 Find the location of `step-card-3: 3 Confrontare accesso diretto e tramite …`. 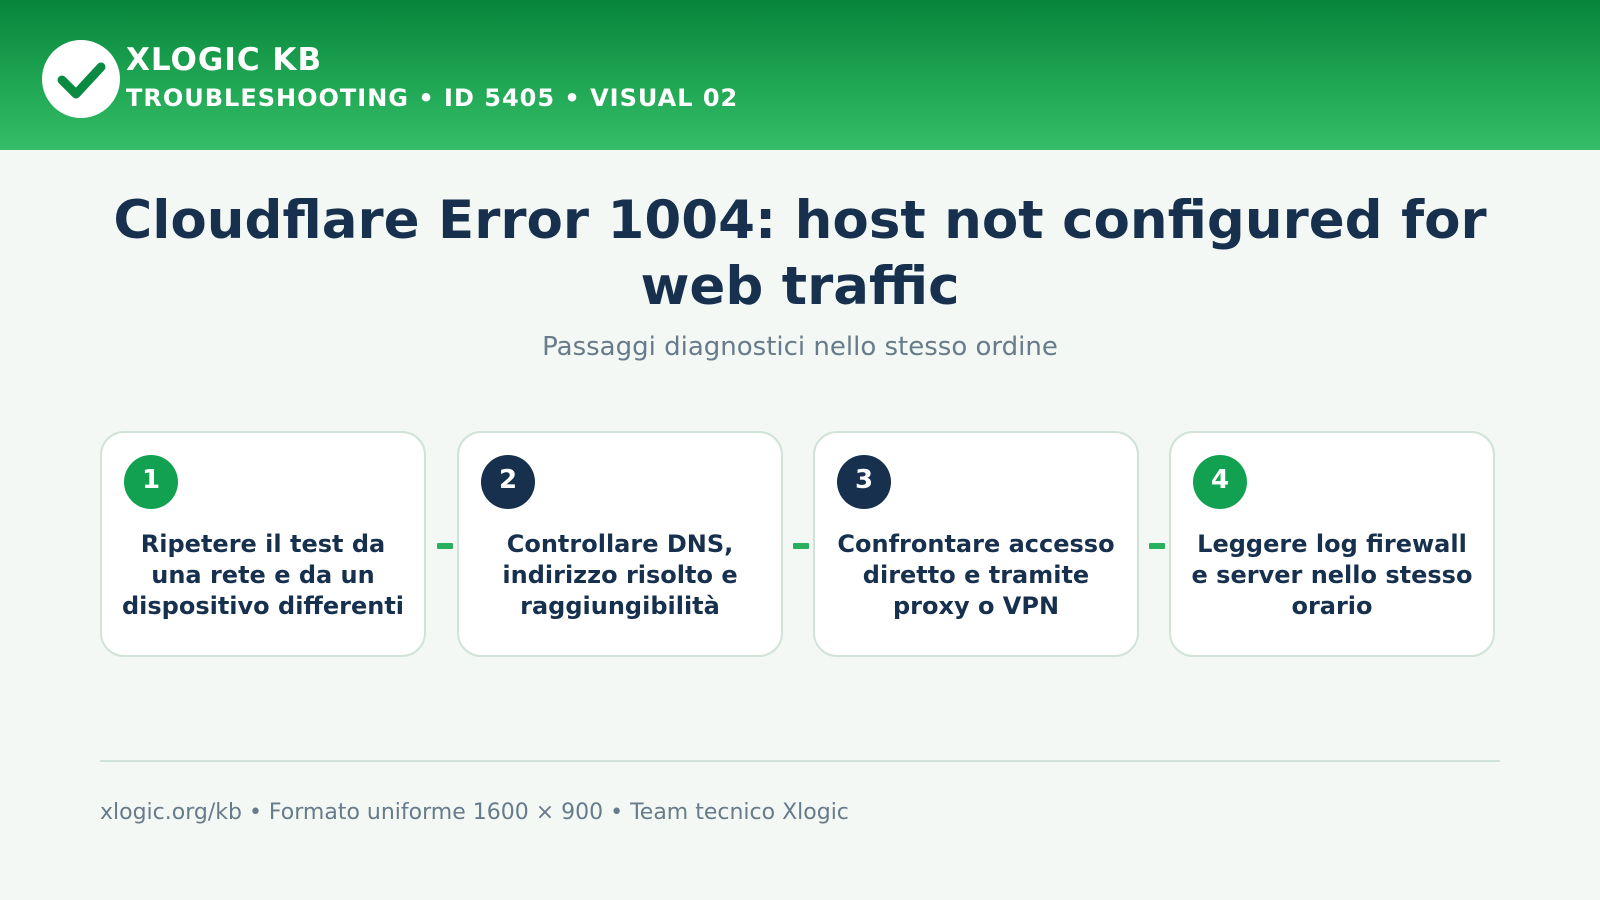

step-card-3: 3 Confrontare accesso diretto e tramite … is located at coordinates (976, 544).